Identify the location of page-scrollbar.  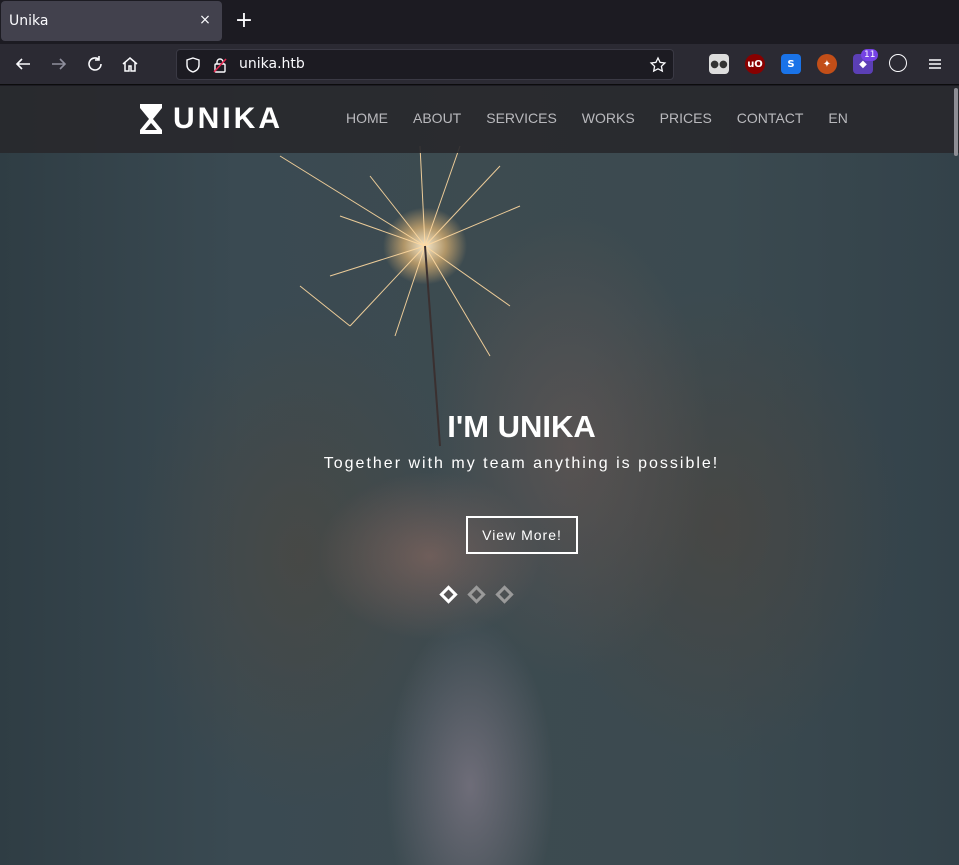
(956, 122).